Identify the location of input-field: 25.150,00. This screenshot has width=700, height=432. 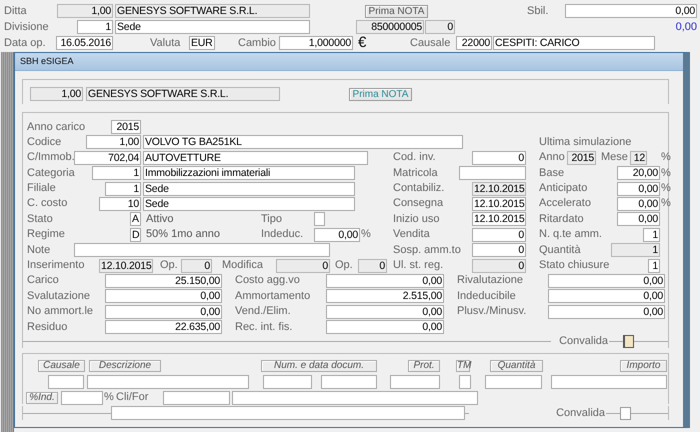
(163, 281).